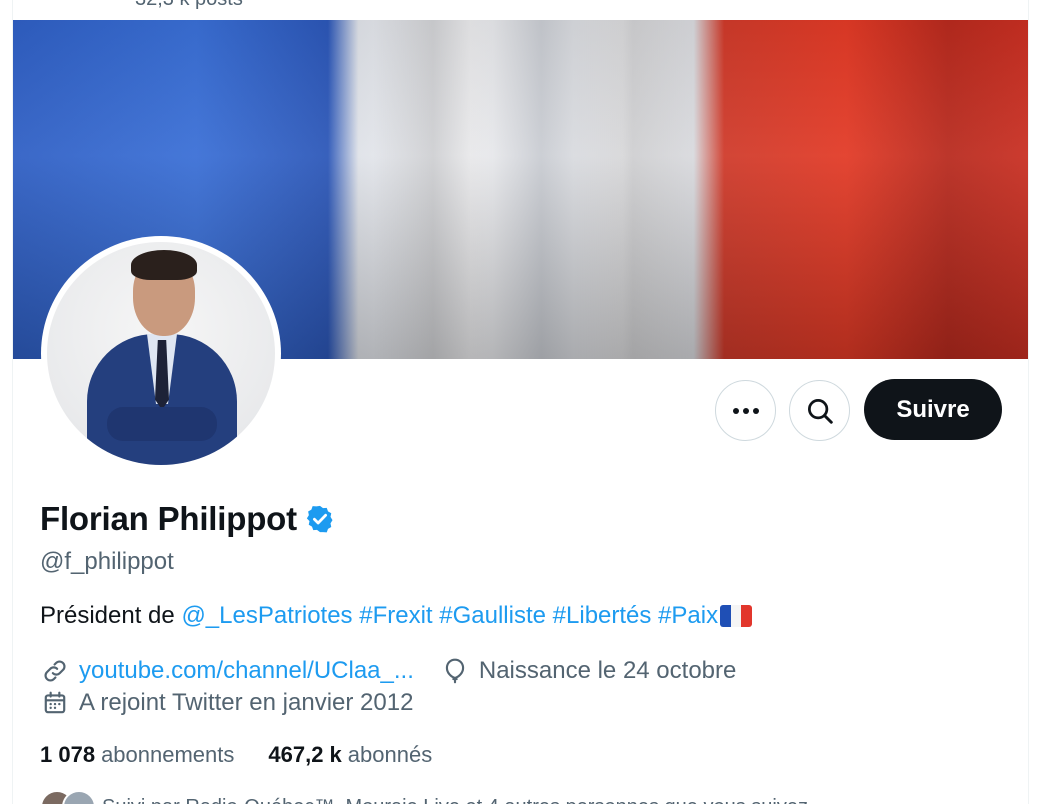  What do you see at coordinates (607, 670) in the screenshot?
I see `birthday-text: Naissance le 24 octobre` at bounding box center [607, 670].